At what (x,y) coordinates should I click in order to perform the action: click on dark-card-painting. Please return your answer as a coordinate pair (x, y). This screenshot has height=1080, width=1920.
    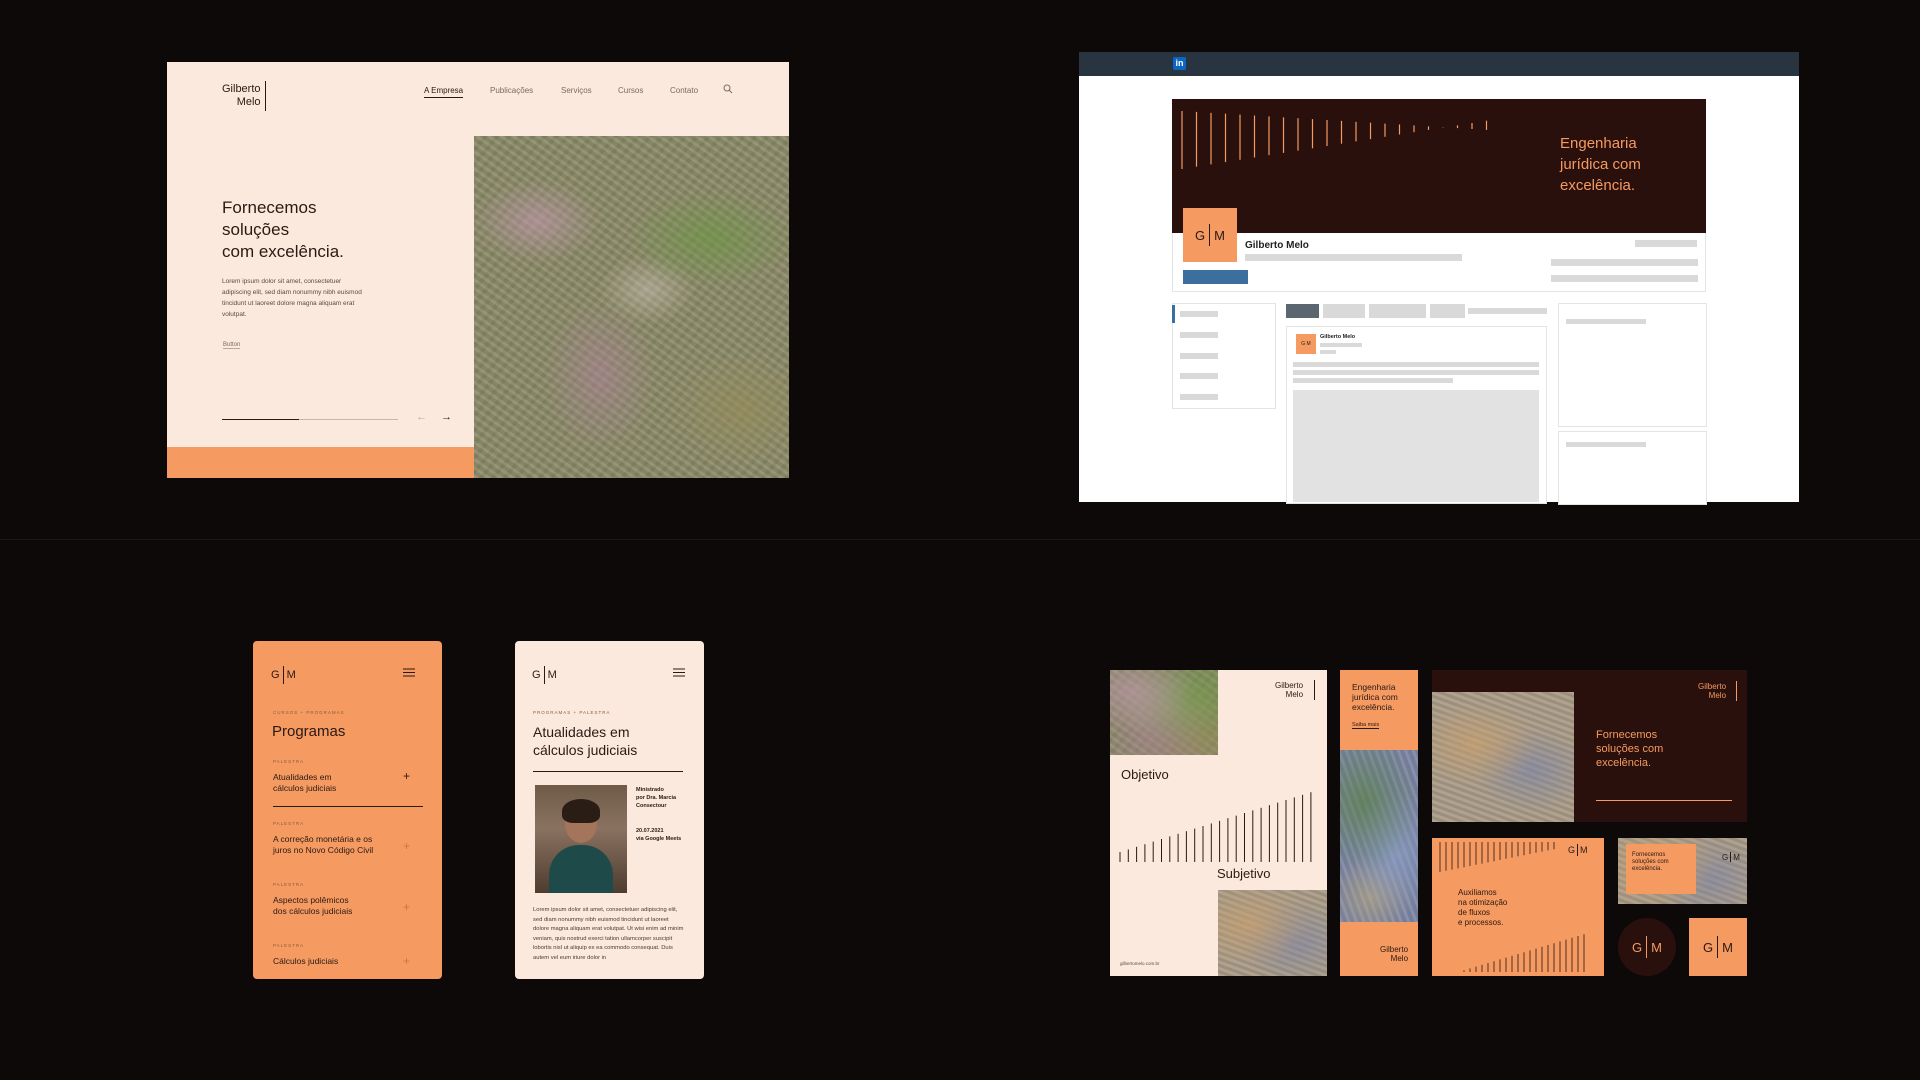
    Looking at the image, I should click on (1503, 757).